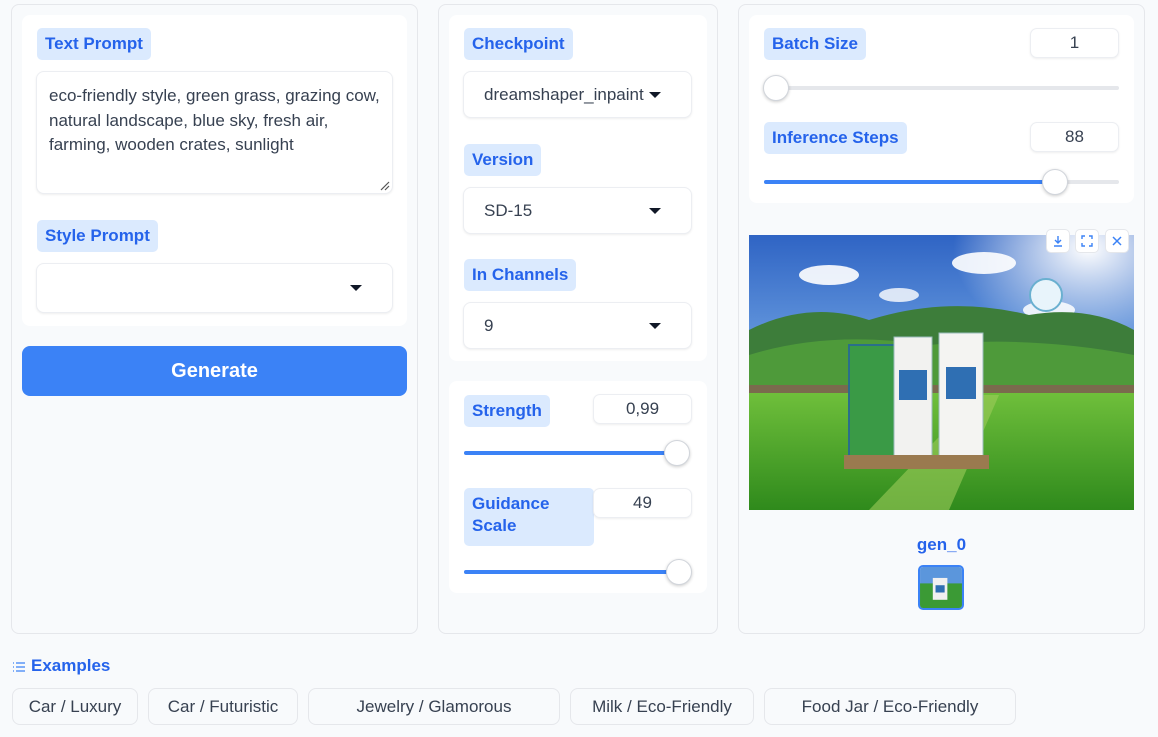  I want to click on fullscreen-button, so click(1087, 241).